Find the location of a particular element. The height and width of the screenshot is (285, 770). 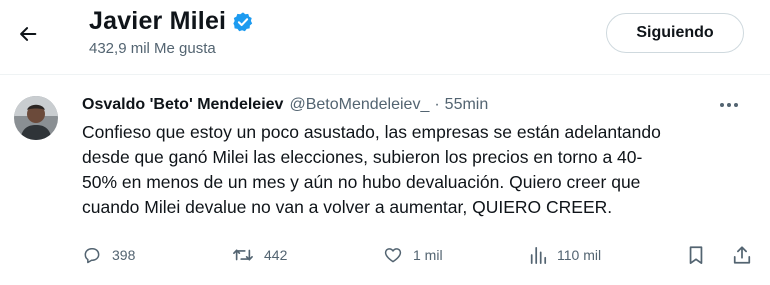

like-count: 1 mil is located at coordinates (428, 255).